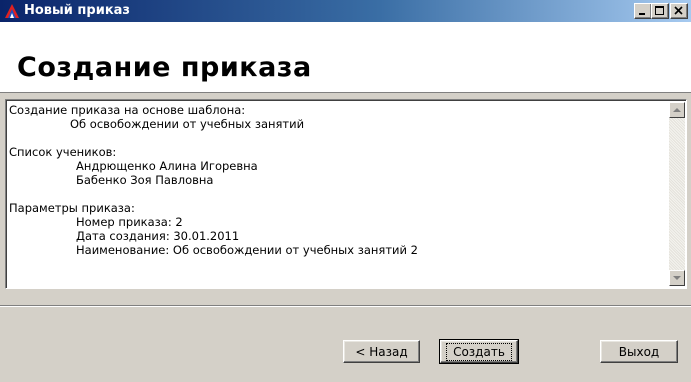 The image size is (691, 382). I want to click on params-heading: Параметры приказа:, so click(72, 208).